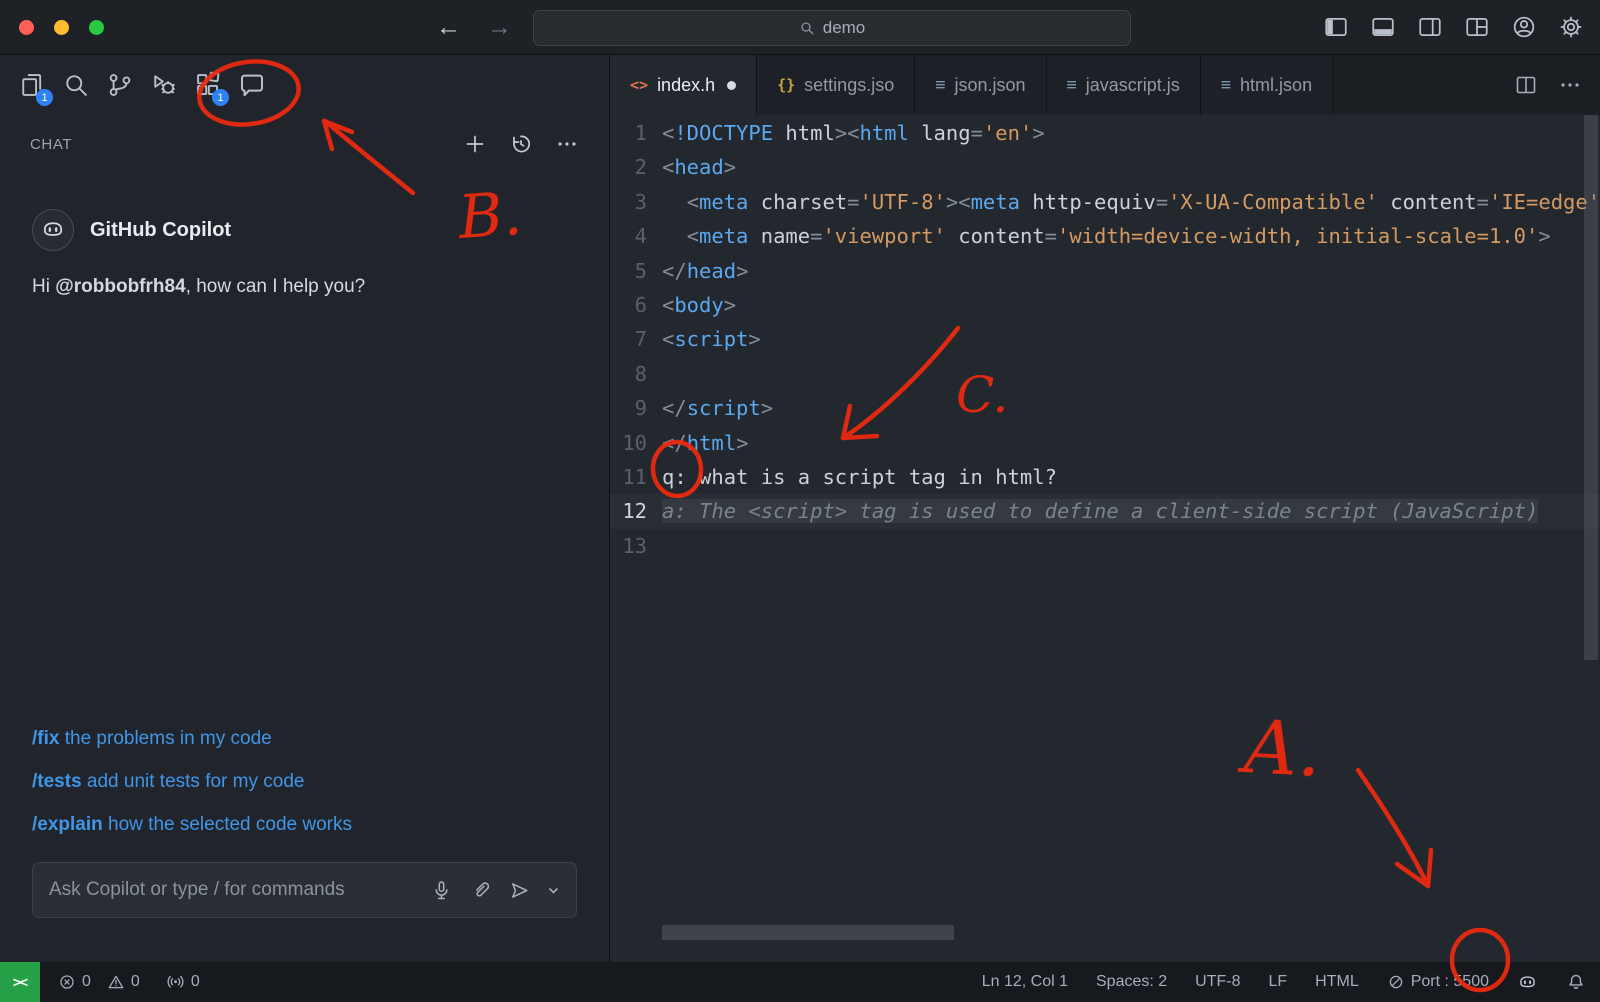  Describe the element at coordinates (836, 85) in the screenshot. I see `editor-tab-settings-jso: {} settings.jso` at that location.